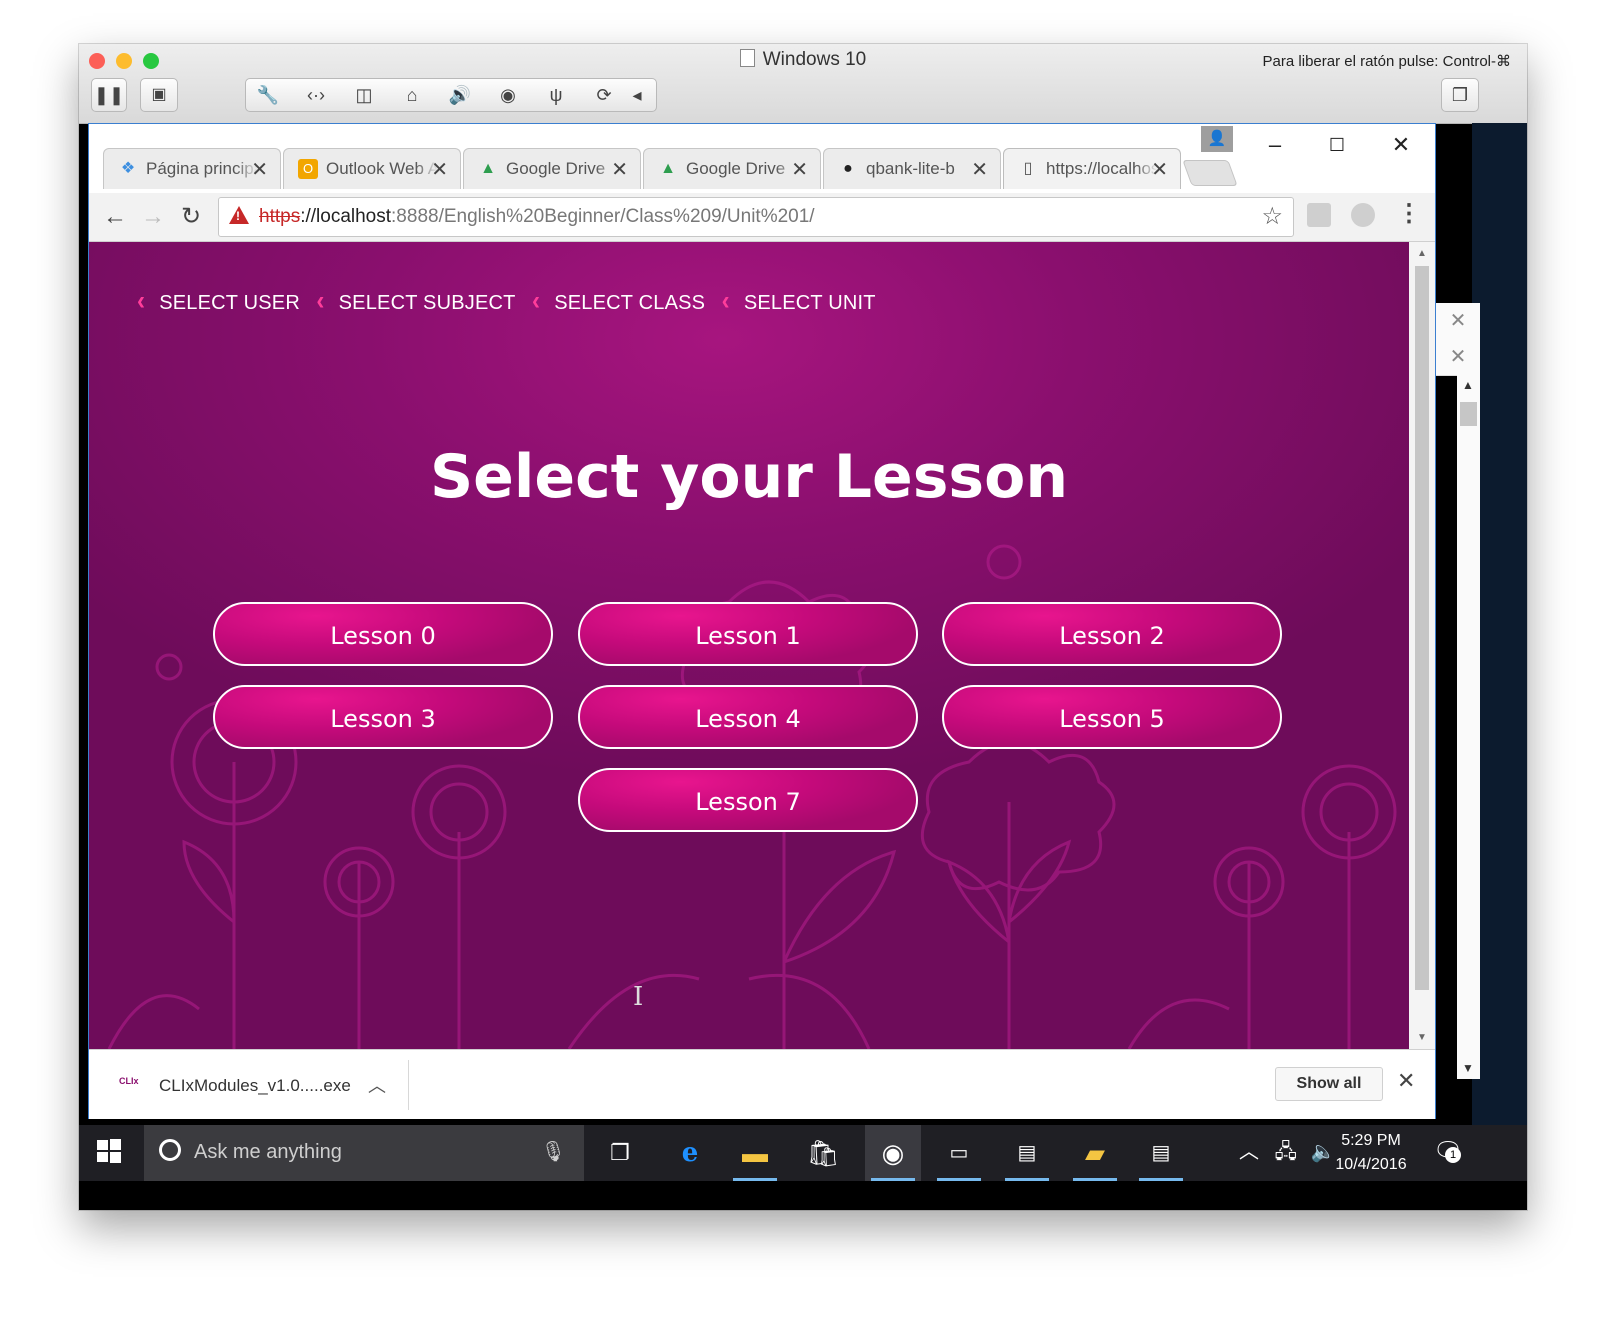 This screenshot has width=1600, height=1317. What do you see at coordinates (460, 95) in the screenshot?
I see `speaker-icon: 🔊` at bounding box center [460, 95].